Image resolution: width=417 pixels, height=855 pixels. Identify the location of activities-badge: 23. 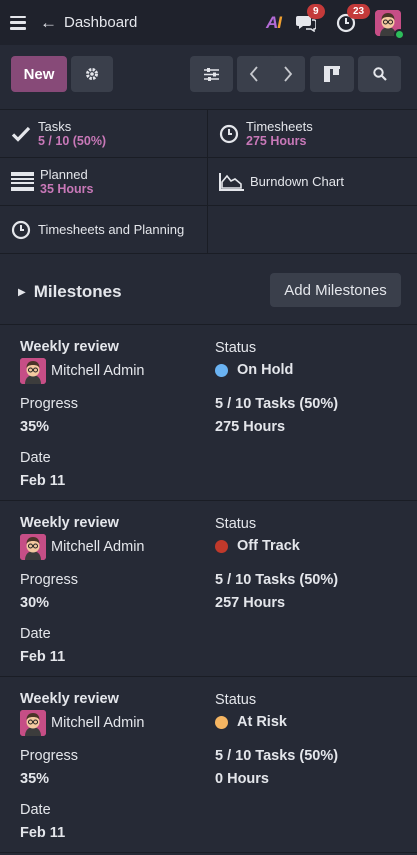
(359, 11).